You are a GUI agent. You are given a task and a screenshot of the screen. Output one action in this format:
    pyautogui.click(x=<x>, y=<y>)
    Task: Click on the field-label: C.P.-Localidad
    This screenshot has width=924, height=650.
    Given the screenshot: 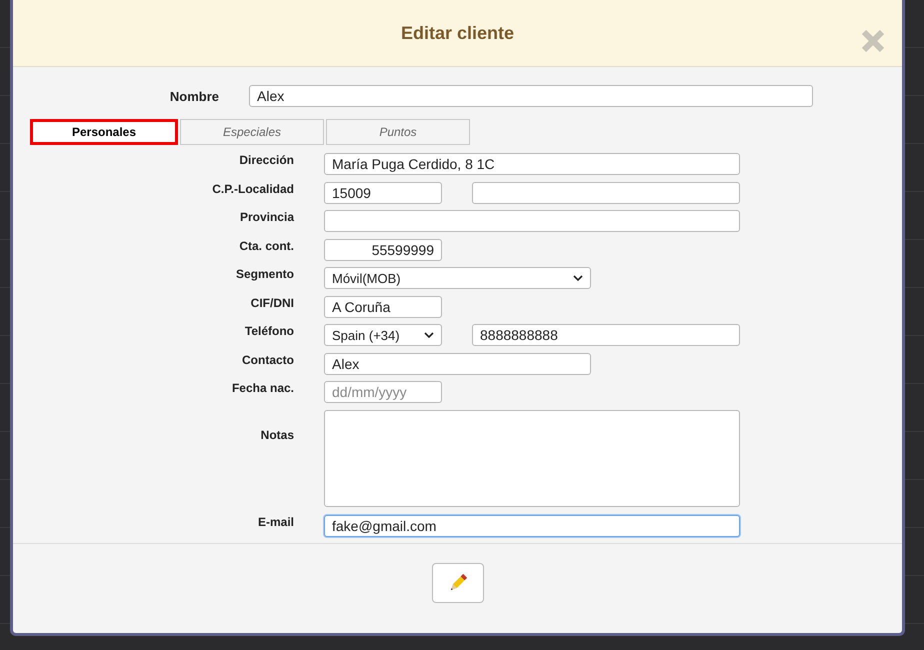 What is the action you would take?
    pyautogui.click(x=252, y=189)
    